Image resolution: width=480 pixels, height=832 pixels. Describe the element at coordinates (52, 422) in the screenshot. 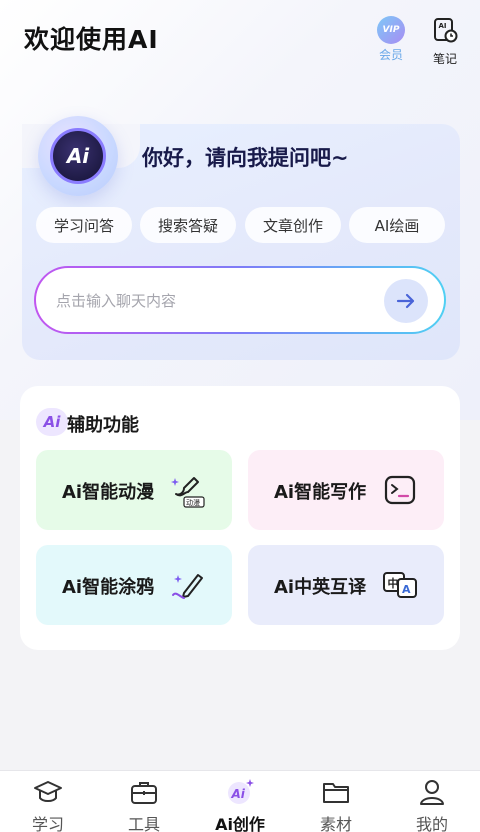

I see `ai-badge-icon: Ai` at that location.